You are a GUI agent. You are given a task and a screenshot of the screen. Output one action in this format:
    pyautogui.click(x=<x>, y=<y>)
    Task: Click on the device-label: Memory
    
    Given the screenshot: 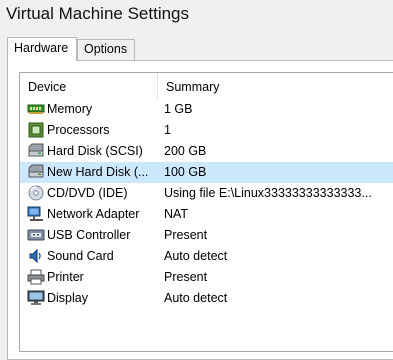 What is the action you would take?
    pyautogui.click(x=70, y=109)
    